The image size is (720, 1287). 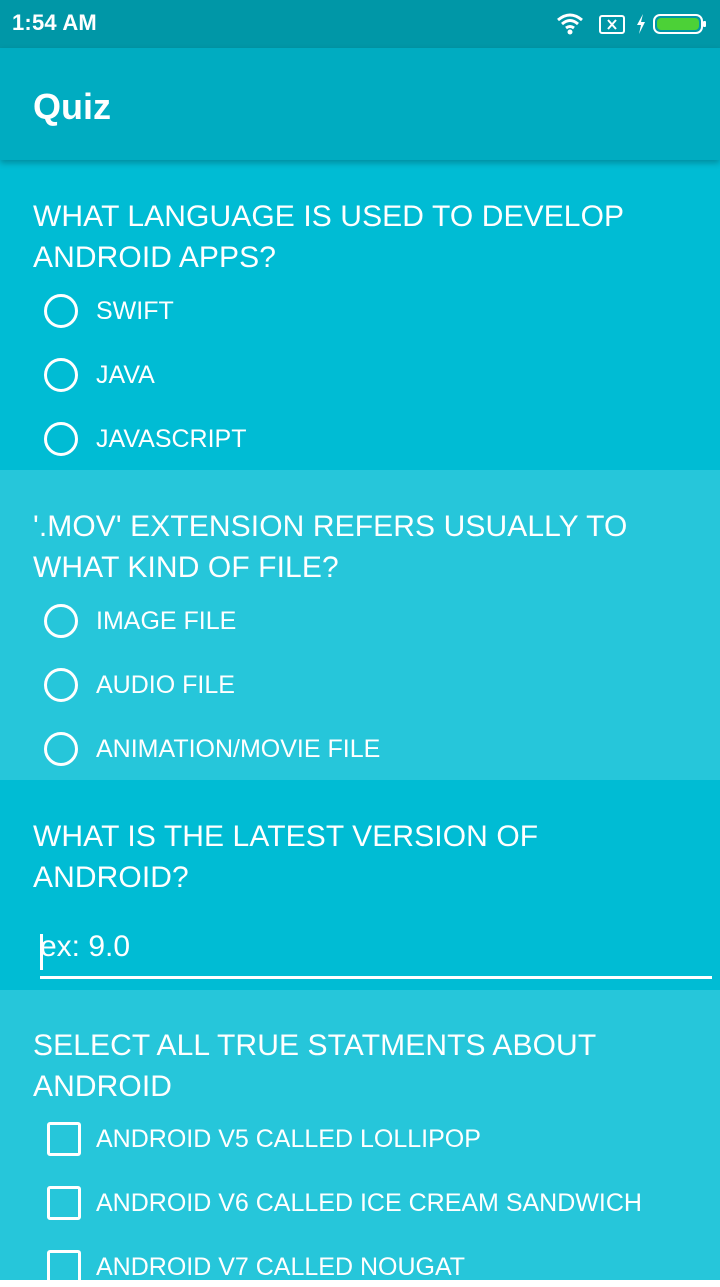 What do you see at coordinates (641, 24) in the screenshot?
I see `charging-icon` at bounding box center [641, 24].